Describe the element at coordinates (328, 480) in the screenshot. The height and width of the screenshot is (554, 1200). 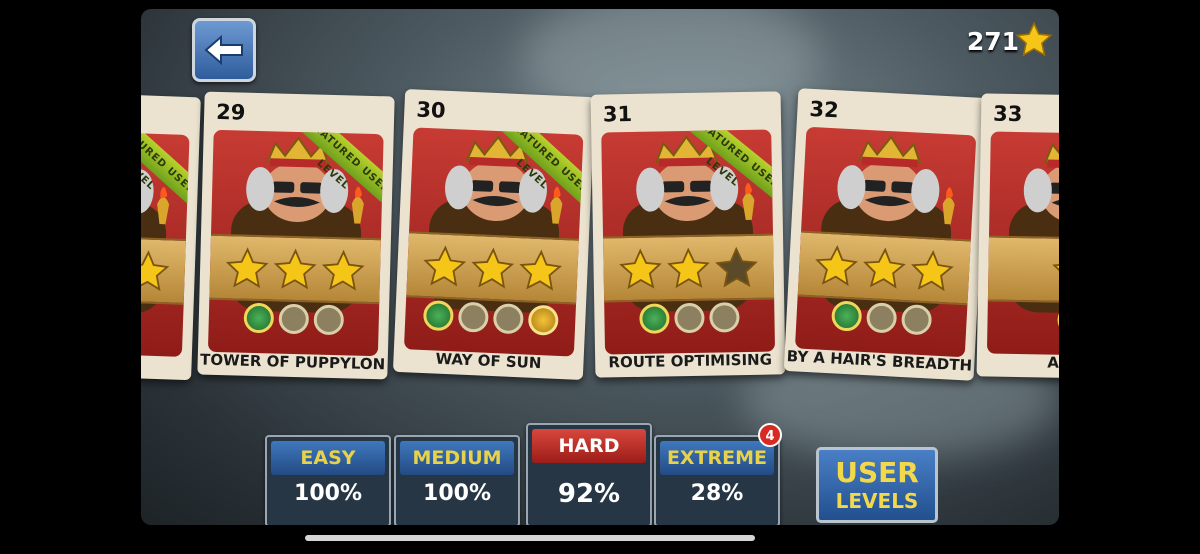
I see `difficulty-easy-button: EASY 100%` at that location.